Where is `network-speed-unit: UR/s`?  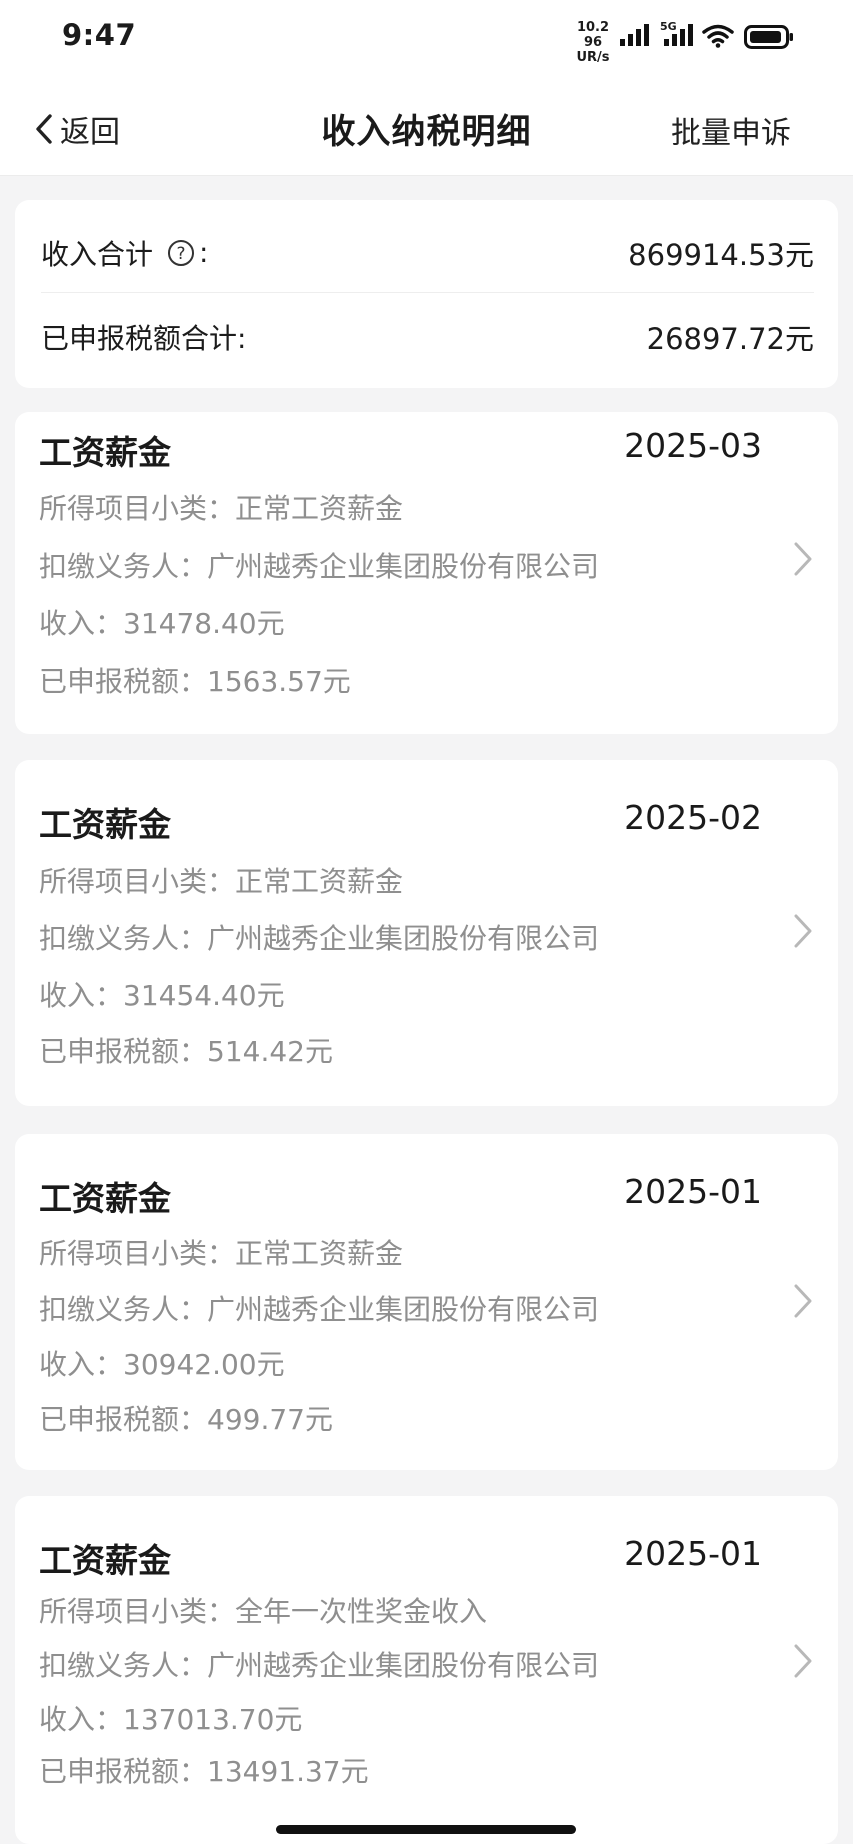 network-speed-unit: UR/s is located at coordinates (593, 57).